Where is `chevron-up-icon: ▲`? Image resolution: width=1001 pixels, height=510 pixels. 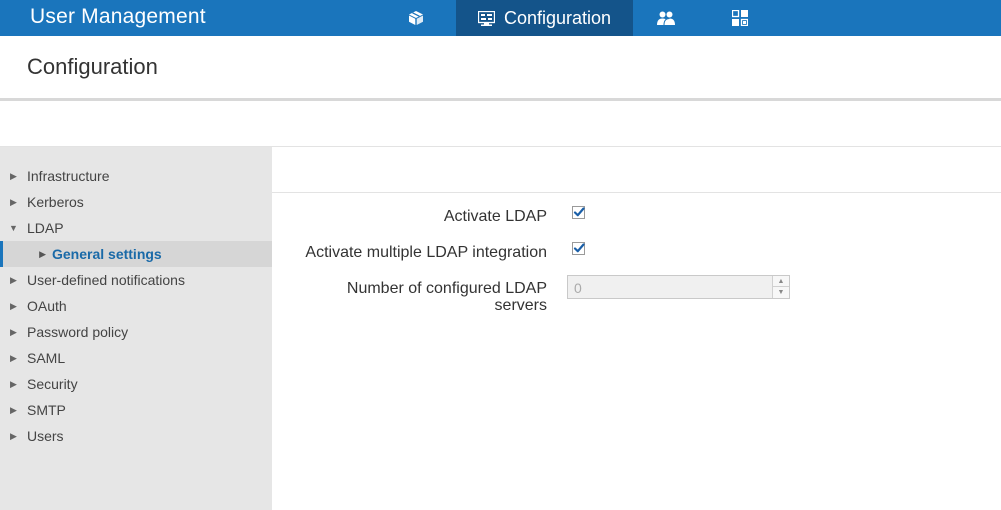
chevron-up-icon: ▲ is located at coordinates (781, 281).